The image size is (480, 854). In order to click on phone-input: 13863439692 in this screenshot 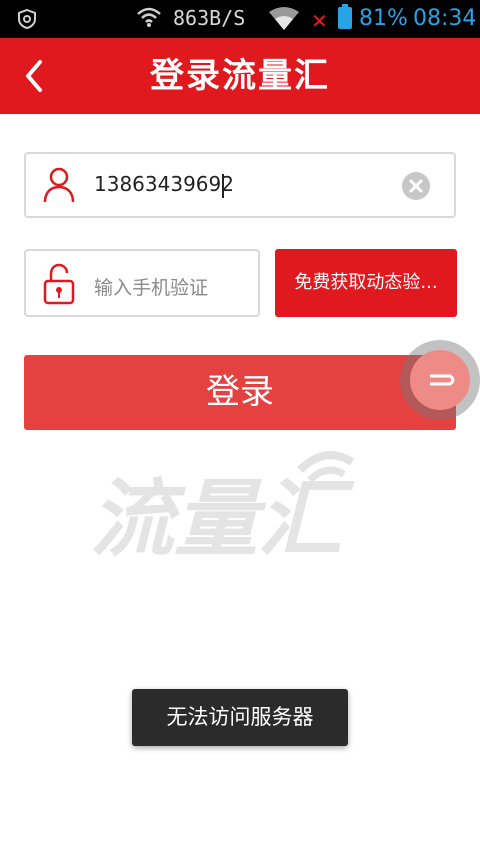, I will do `click(240, 185)`.